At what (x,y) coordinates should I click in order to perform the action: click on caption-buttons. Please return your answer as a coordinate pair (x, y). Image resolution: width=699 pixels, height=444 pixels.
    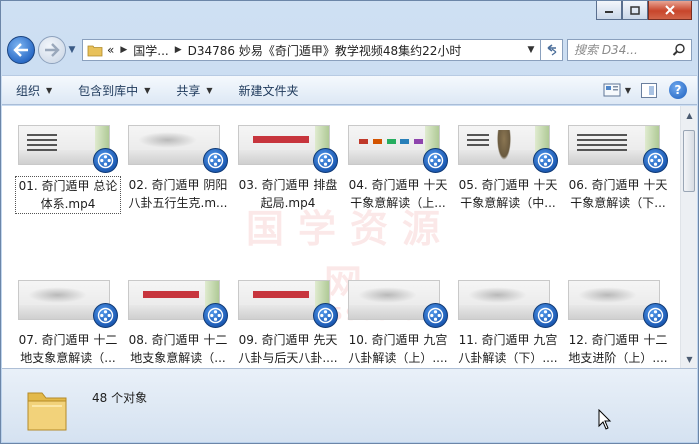
    Looking at the image, I should click on (644, 10).